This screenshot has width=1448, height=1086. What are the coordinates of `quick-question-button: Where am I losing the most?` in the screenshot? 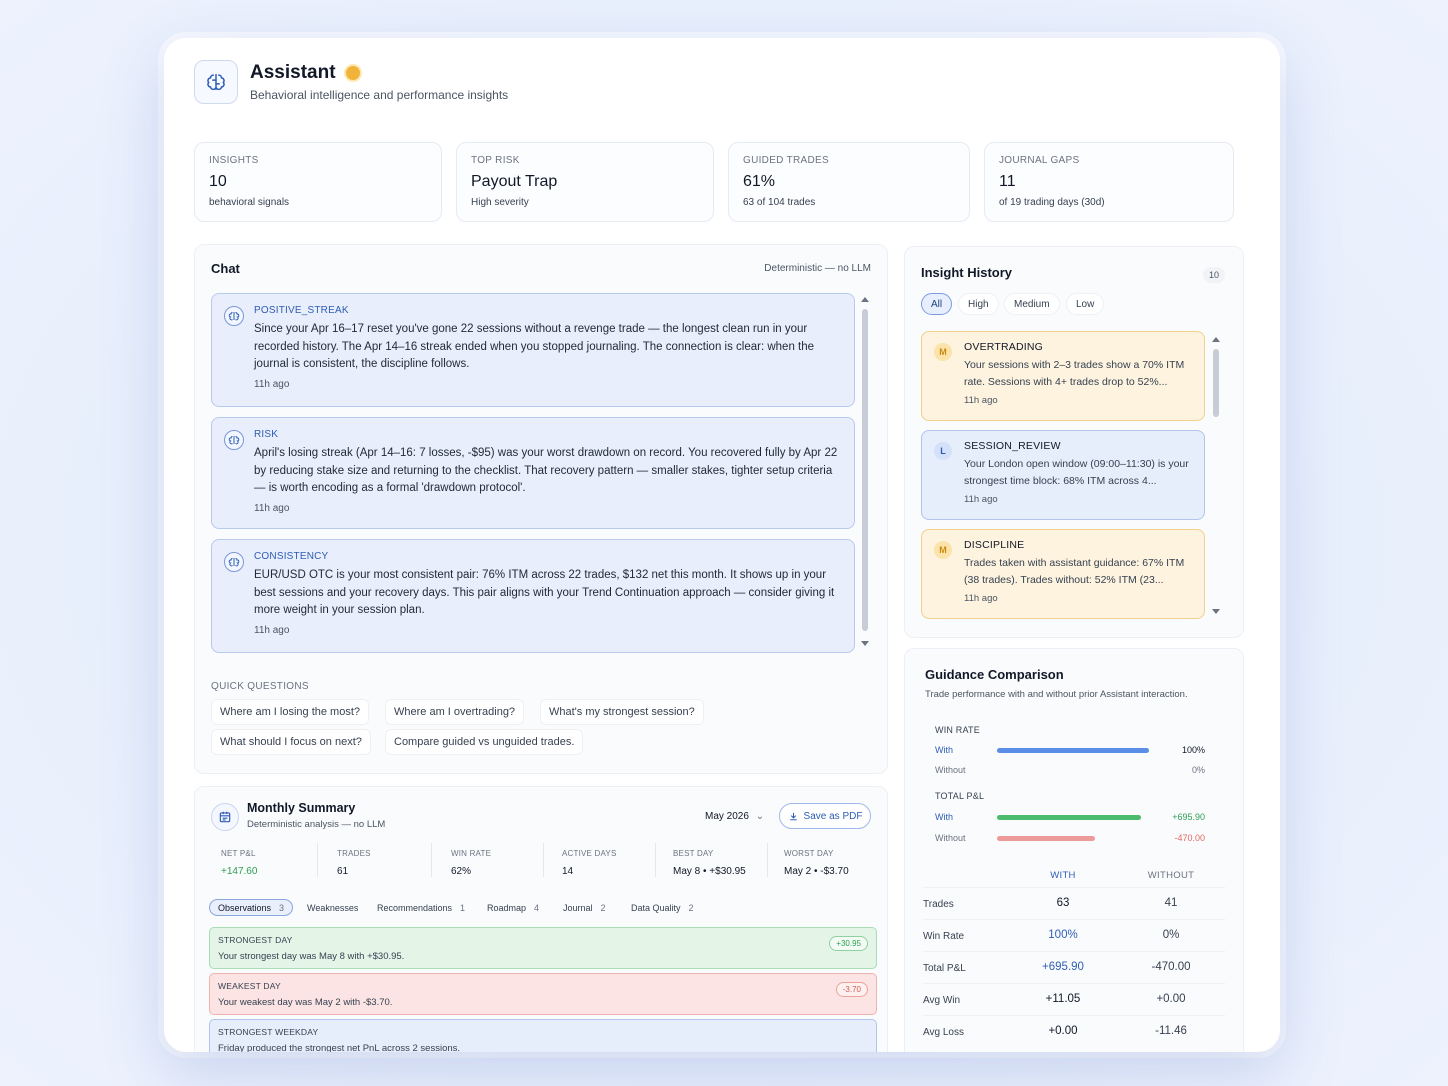 It's located at (290, 712).